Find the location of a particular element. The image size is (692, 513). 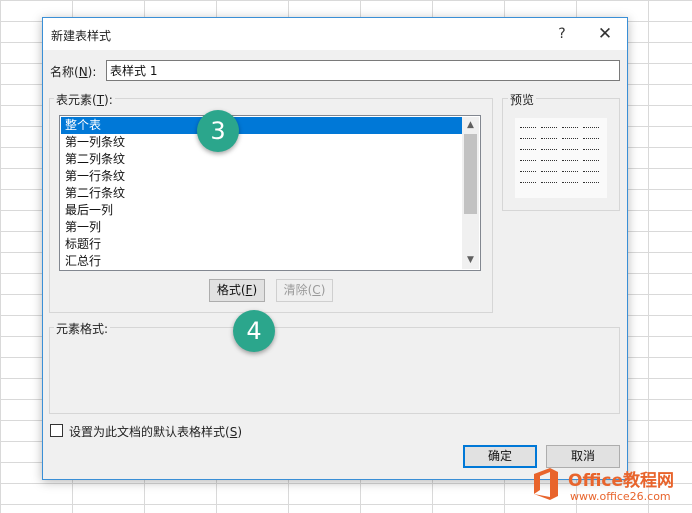

list-item-total-row: 汇总行 is located at coordinates (261, 261).